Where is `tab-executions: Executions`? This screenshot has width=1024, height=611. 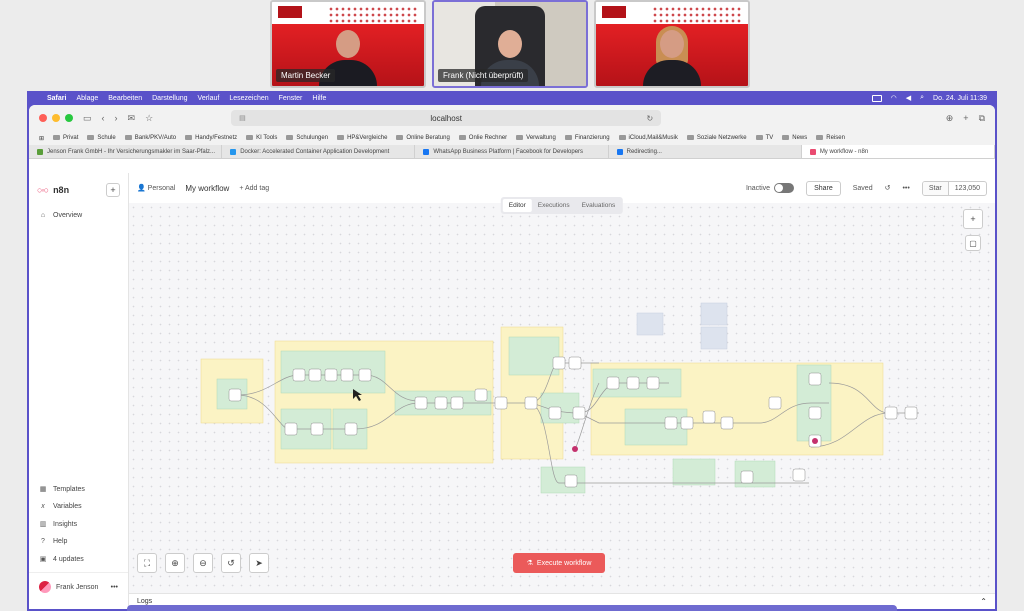 tab-executions: Executions is located at coordinates (554, 205).